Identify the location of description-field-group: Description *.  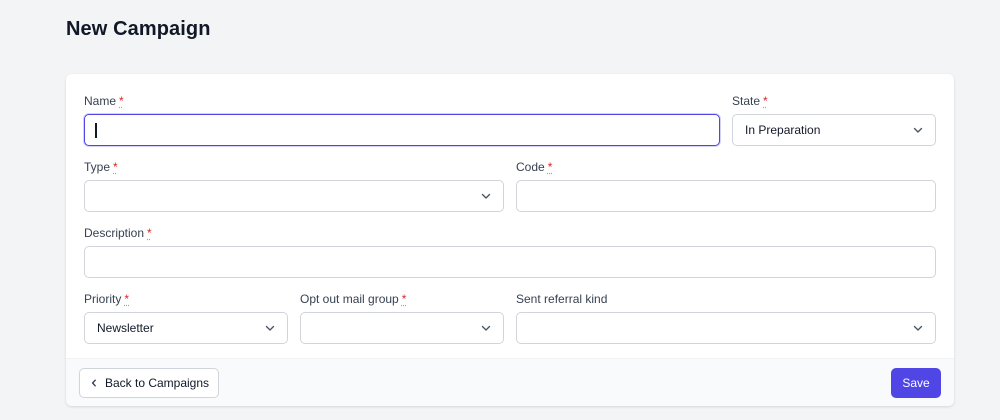
(510, 252).